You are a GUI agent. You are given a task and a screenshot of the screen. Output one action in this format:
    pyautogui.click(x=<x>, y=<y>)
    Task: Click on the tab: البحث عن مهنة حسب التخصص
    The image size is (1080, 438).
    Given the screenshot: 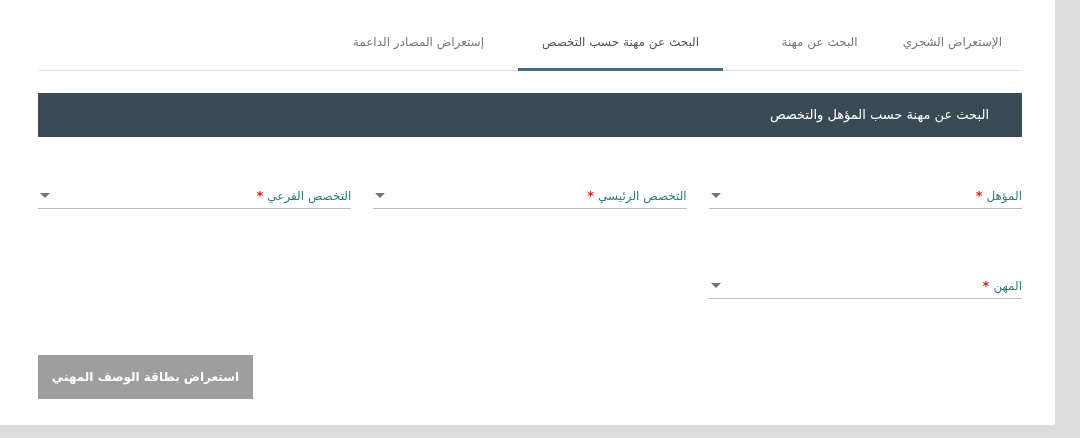 What is the action you would take?
    pyautogui.click(x=620, y=50)
    